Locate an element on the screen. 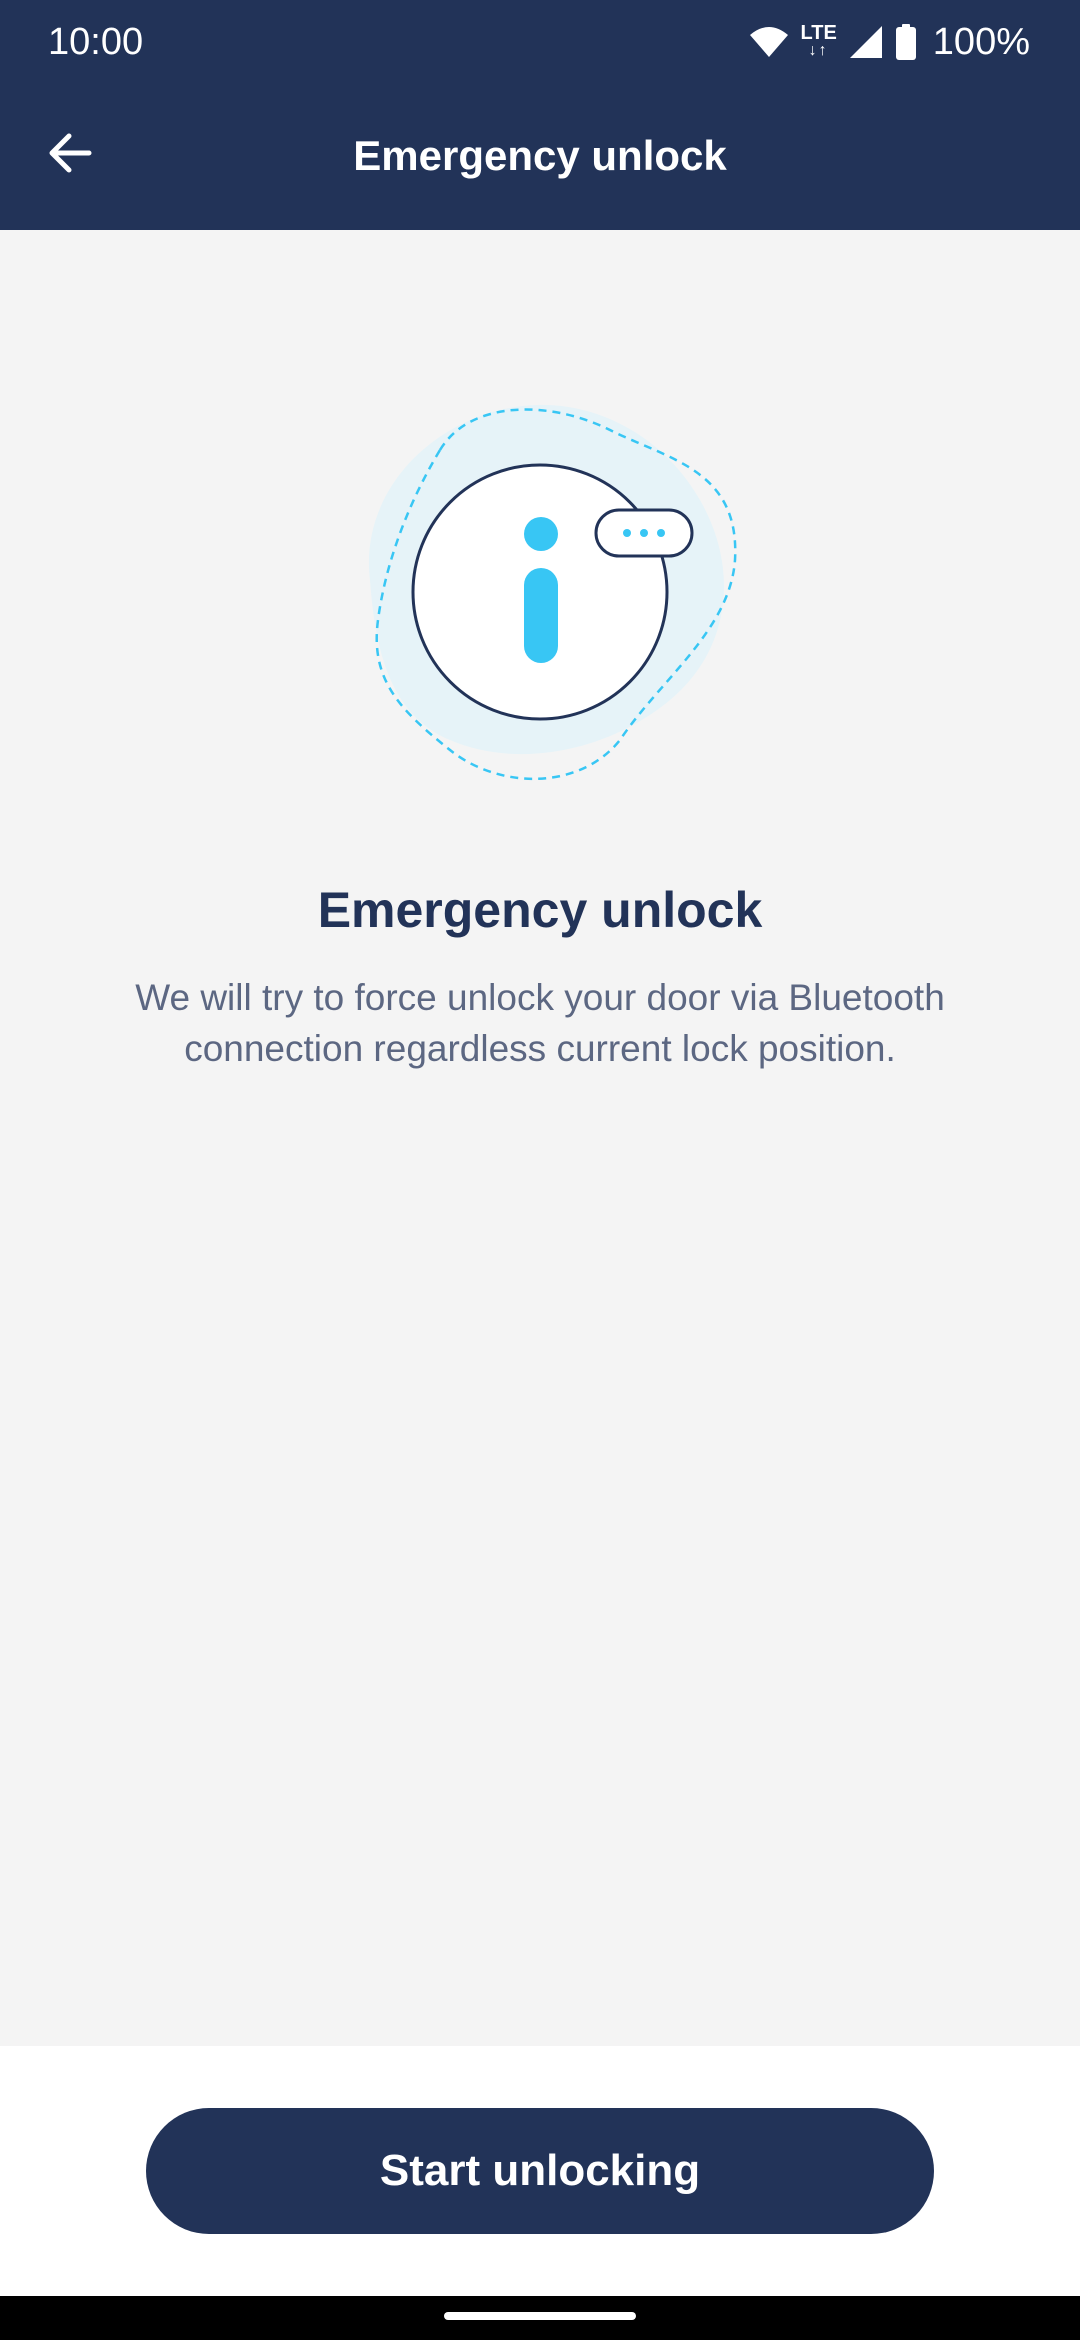 Image resolution: width=1080 pixels, height=2340 pixels. start-unlocking-button: Start unlocking is located at coordinates (540, 2171).